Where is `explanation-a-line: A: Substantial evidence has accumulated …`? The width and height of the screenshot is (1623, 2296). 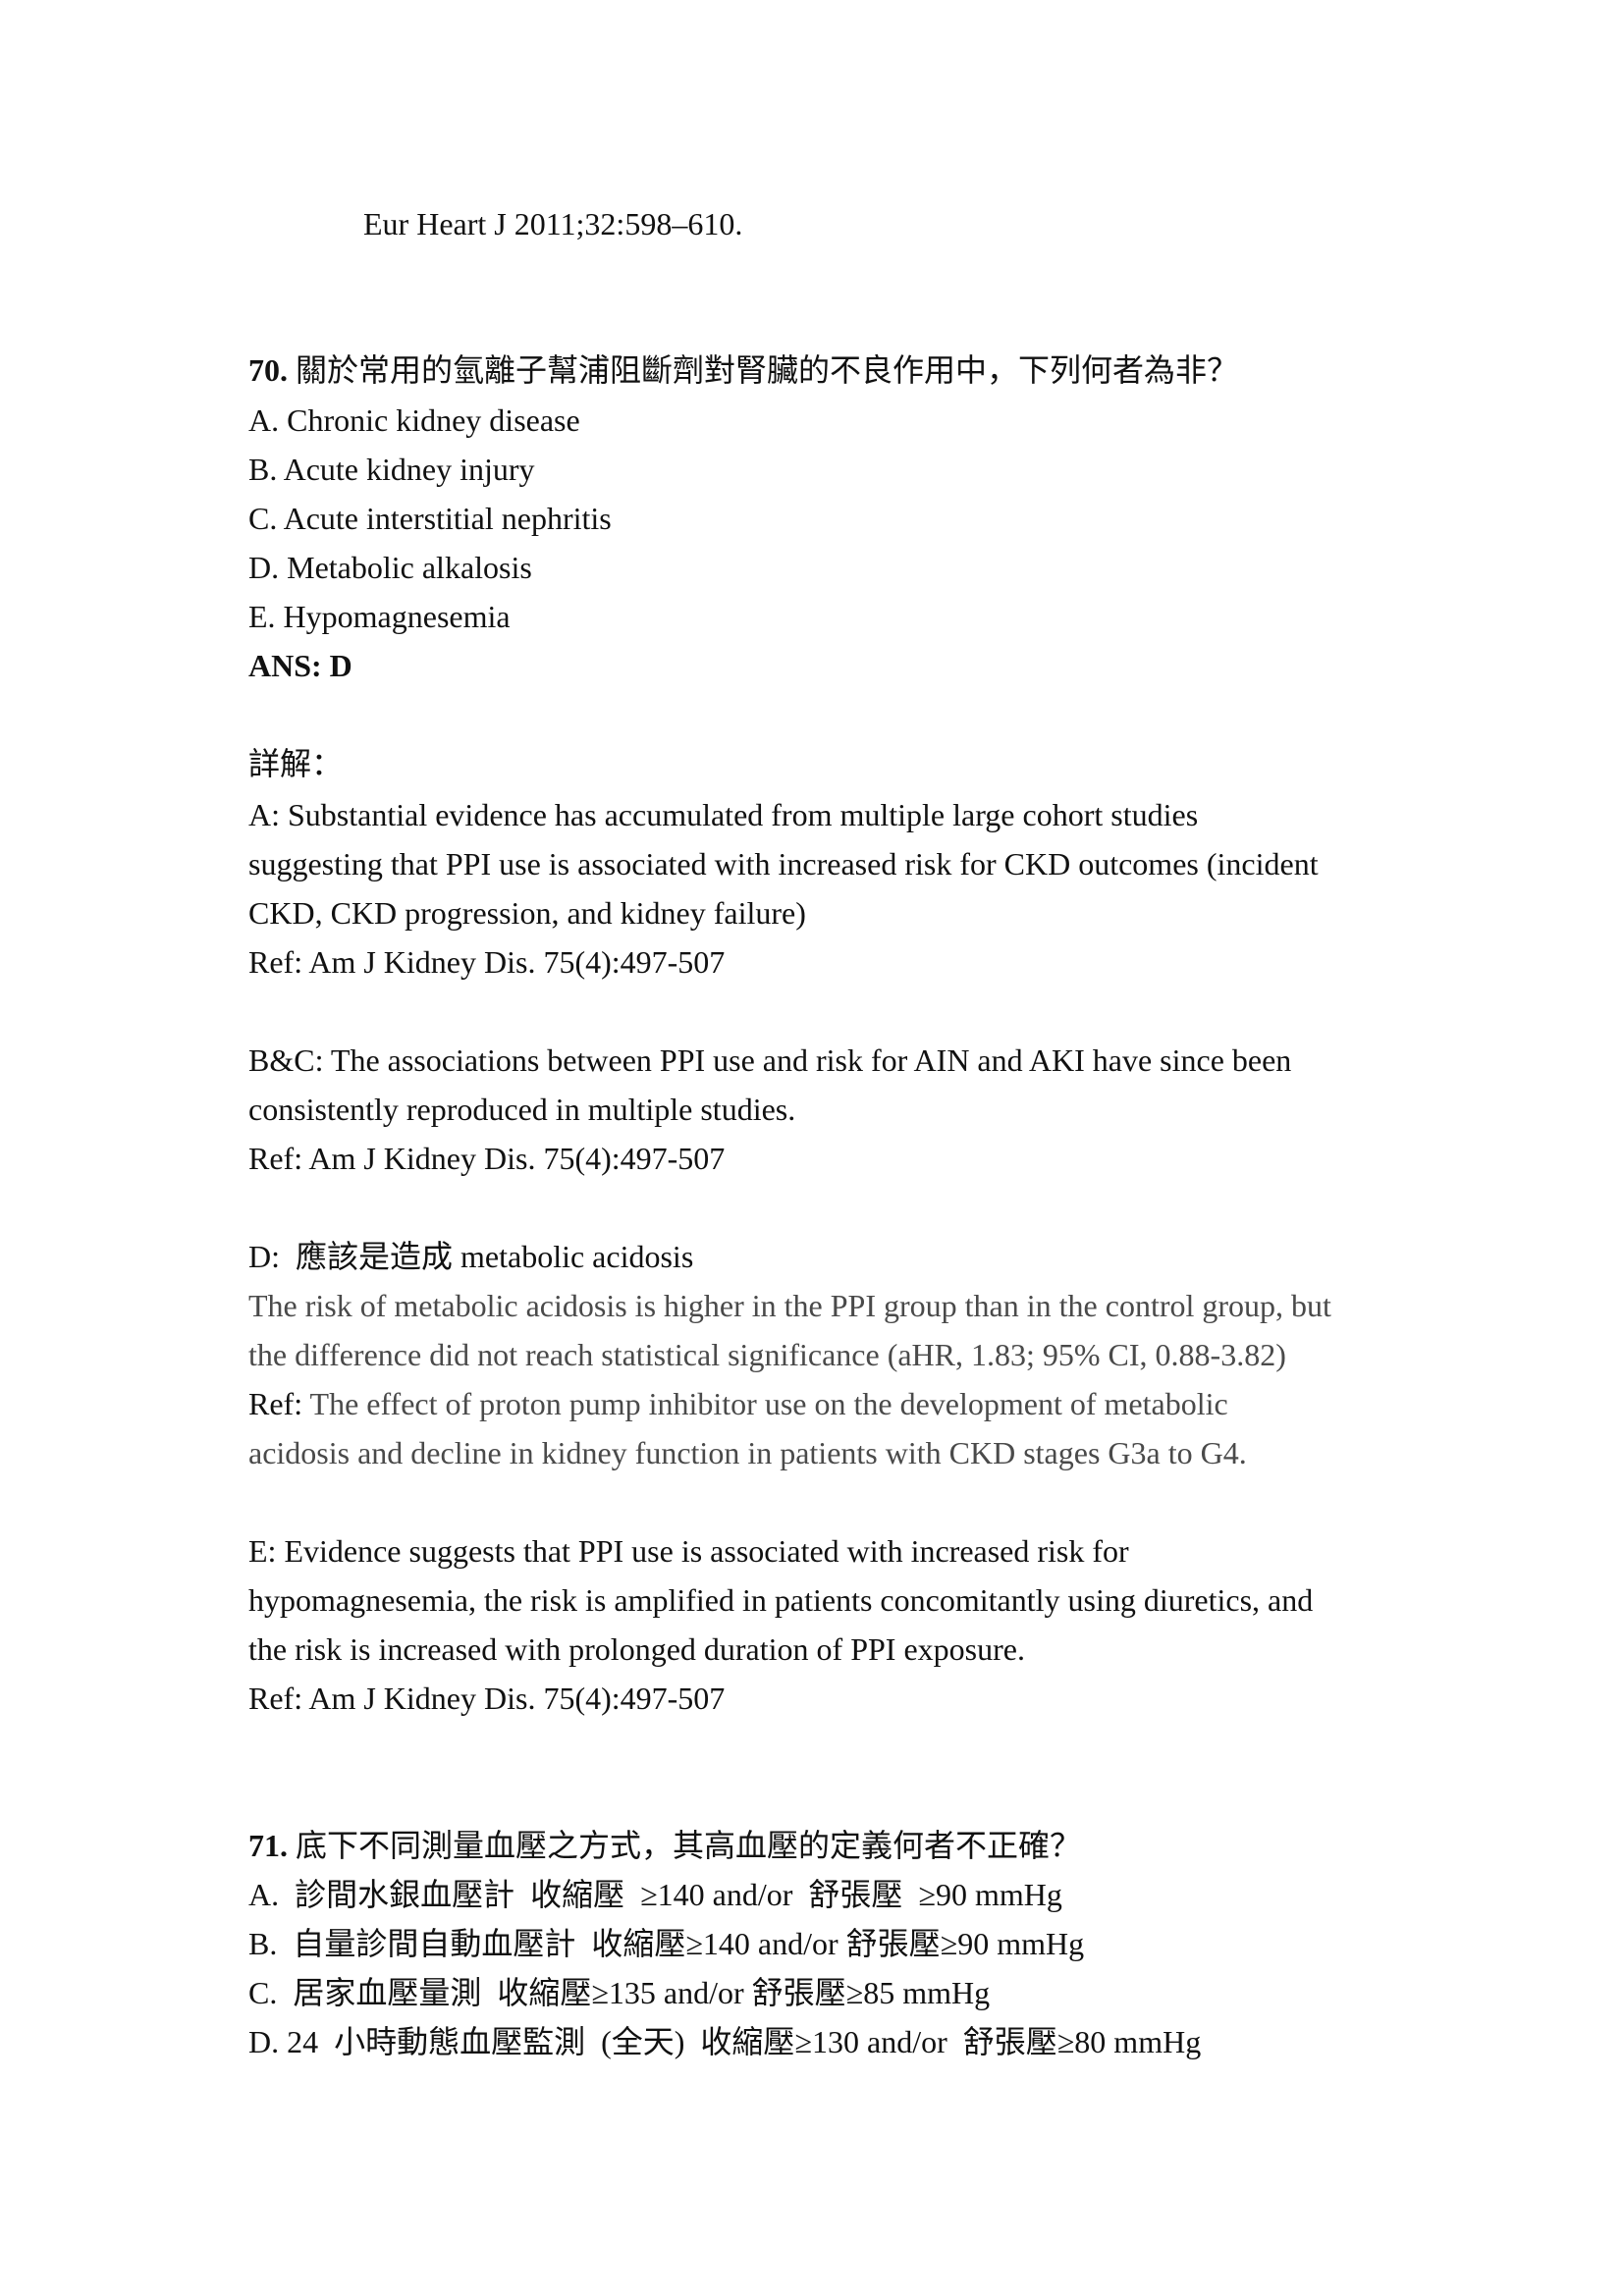
explanation-a-line: A: Substantial evidence has accumulated … is located at coordinates (723, 814).